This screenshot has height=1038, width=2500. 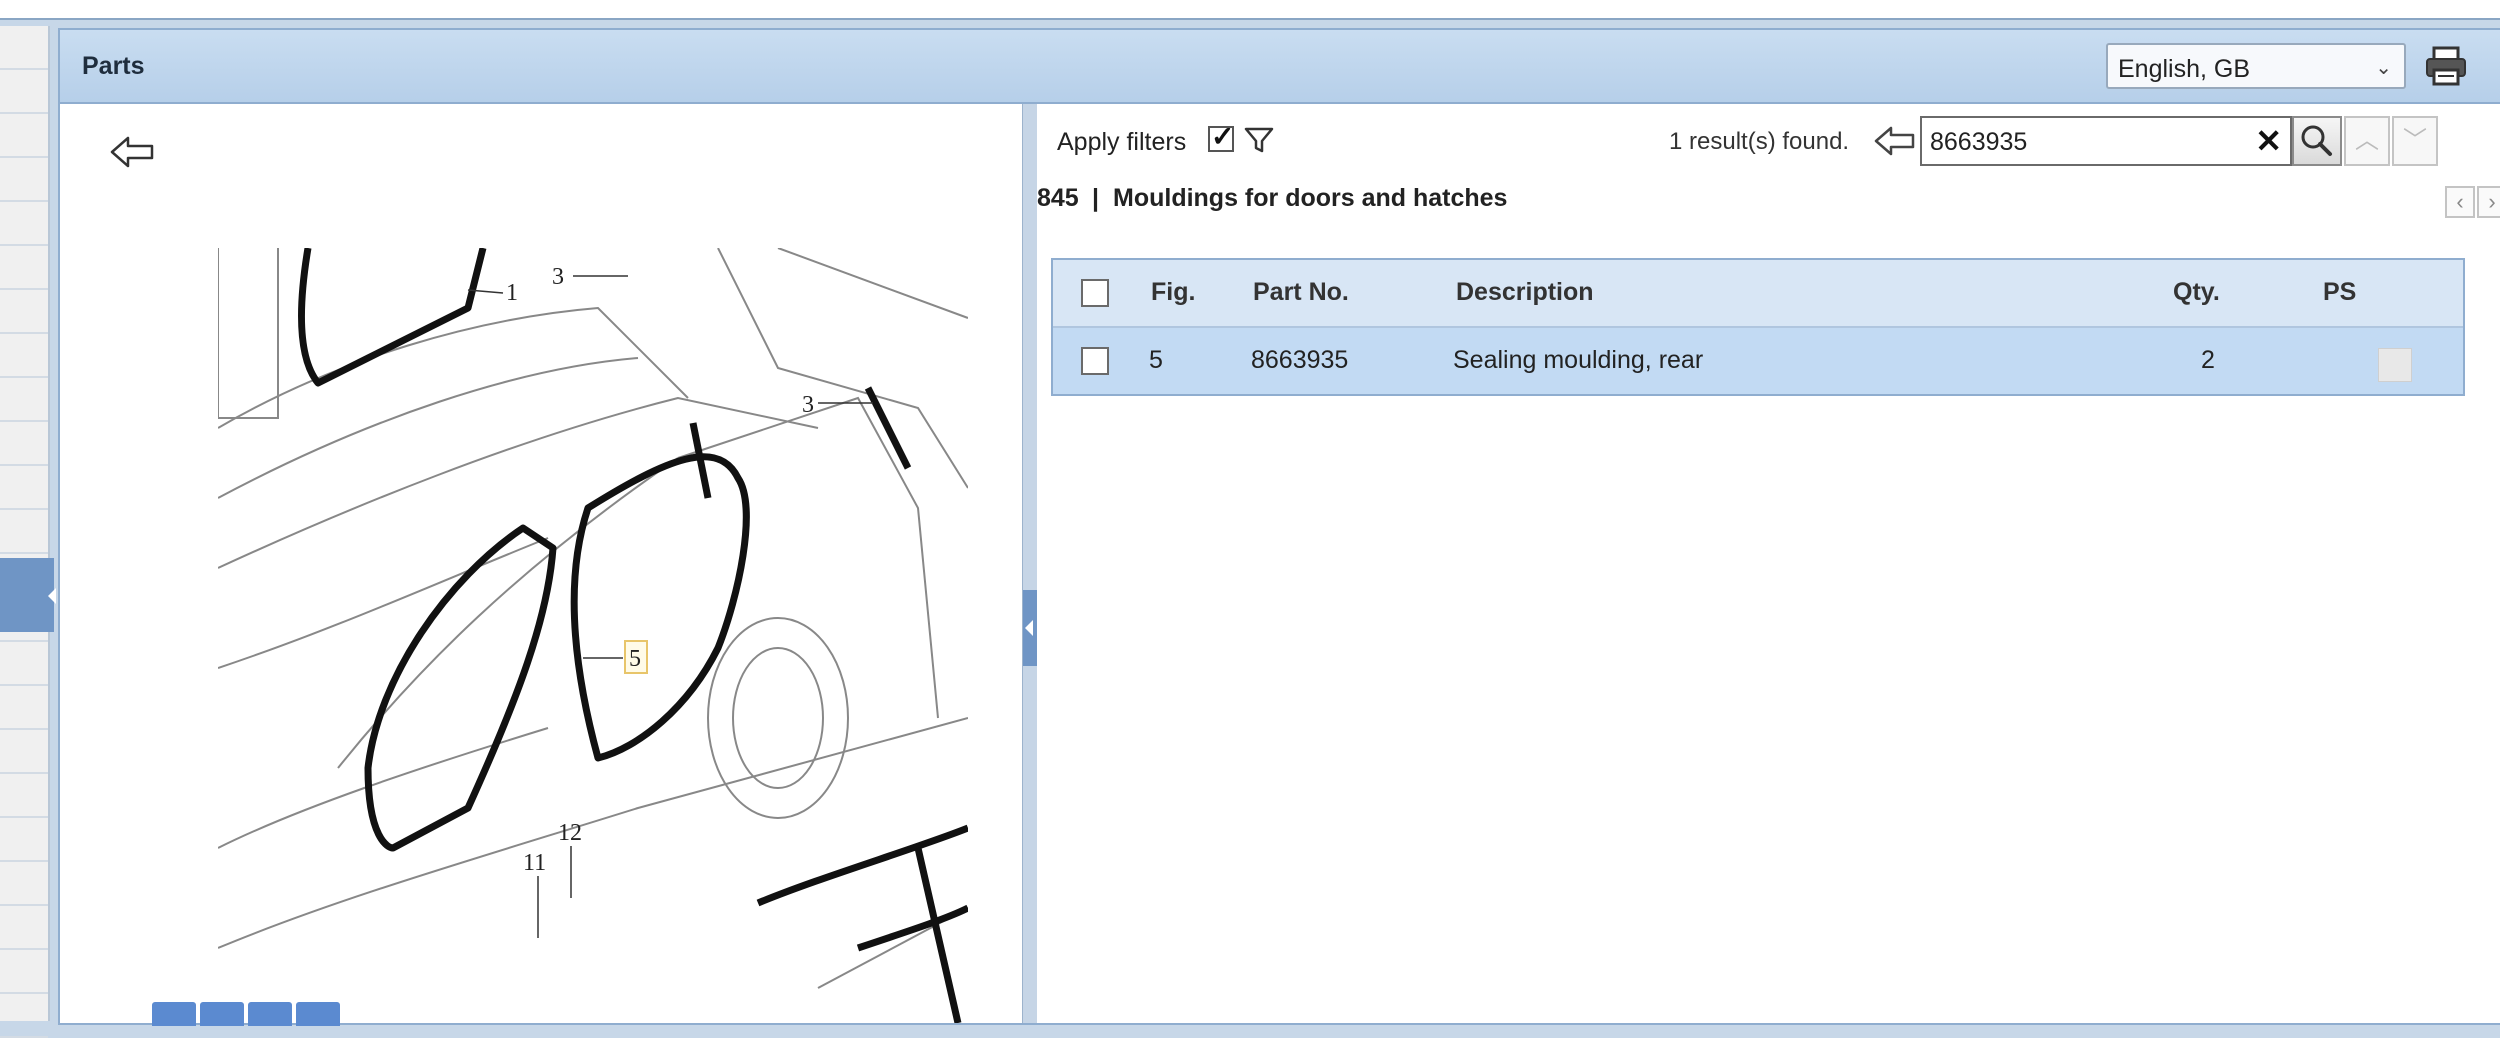 What do you see at coordinates (318, 1014) in the screenshot?
I see `reset-tool-icon` at bounding box center [318, 1014].